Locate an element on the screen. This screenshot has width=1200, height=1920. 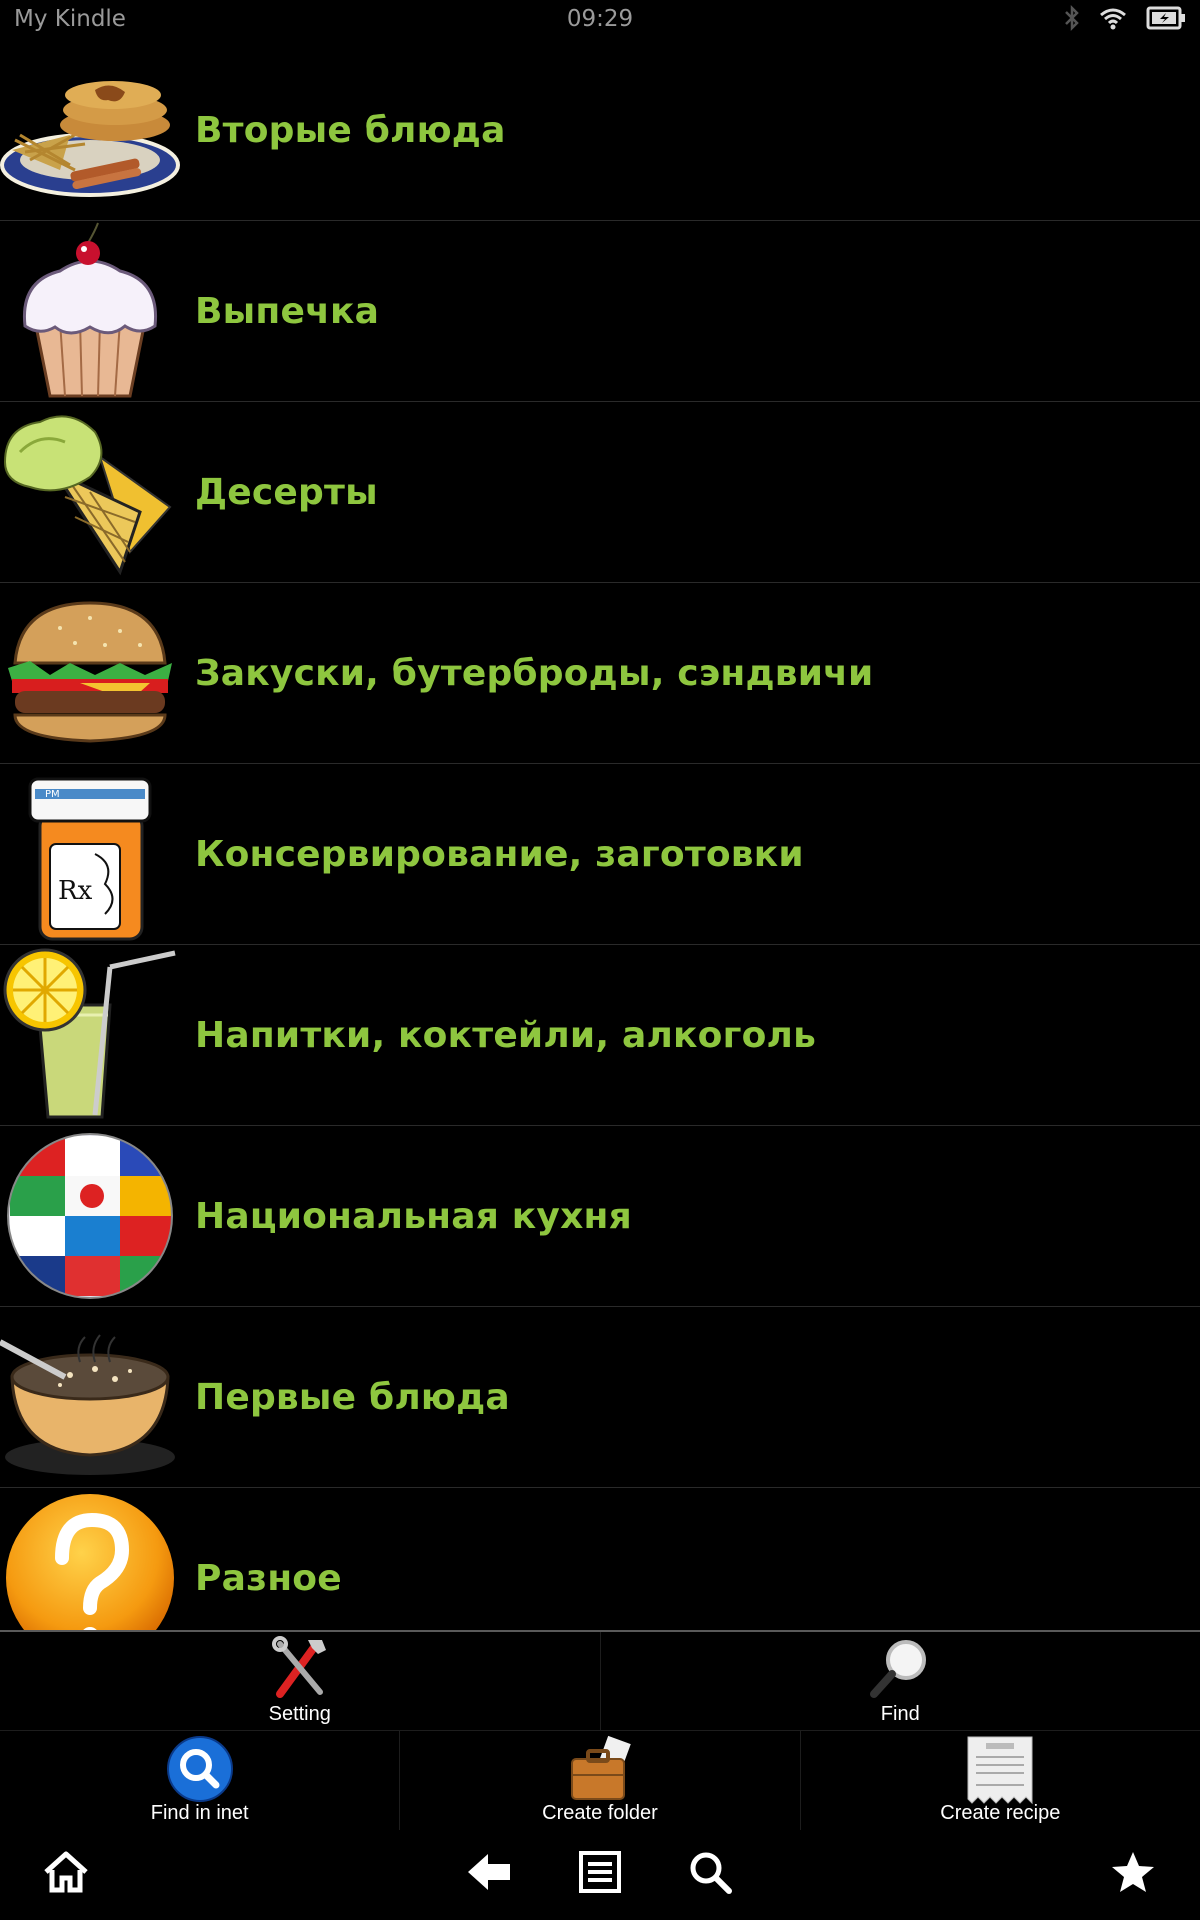
bluetooth-icon is located at coordinates (1072, 21).